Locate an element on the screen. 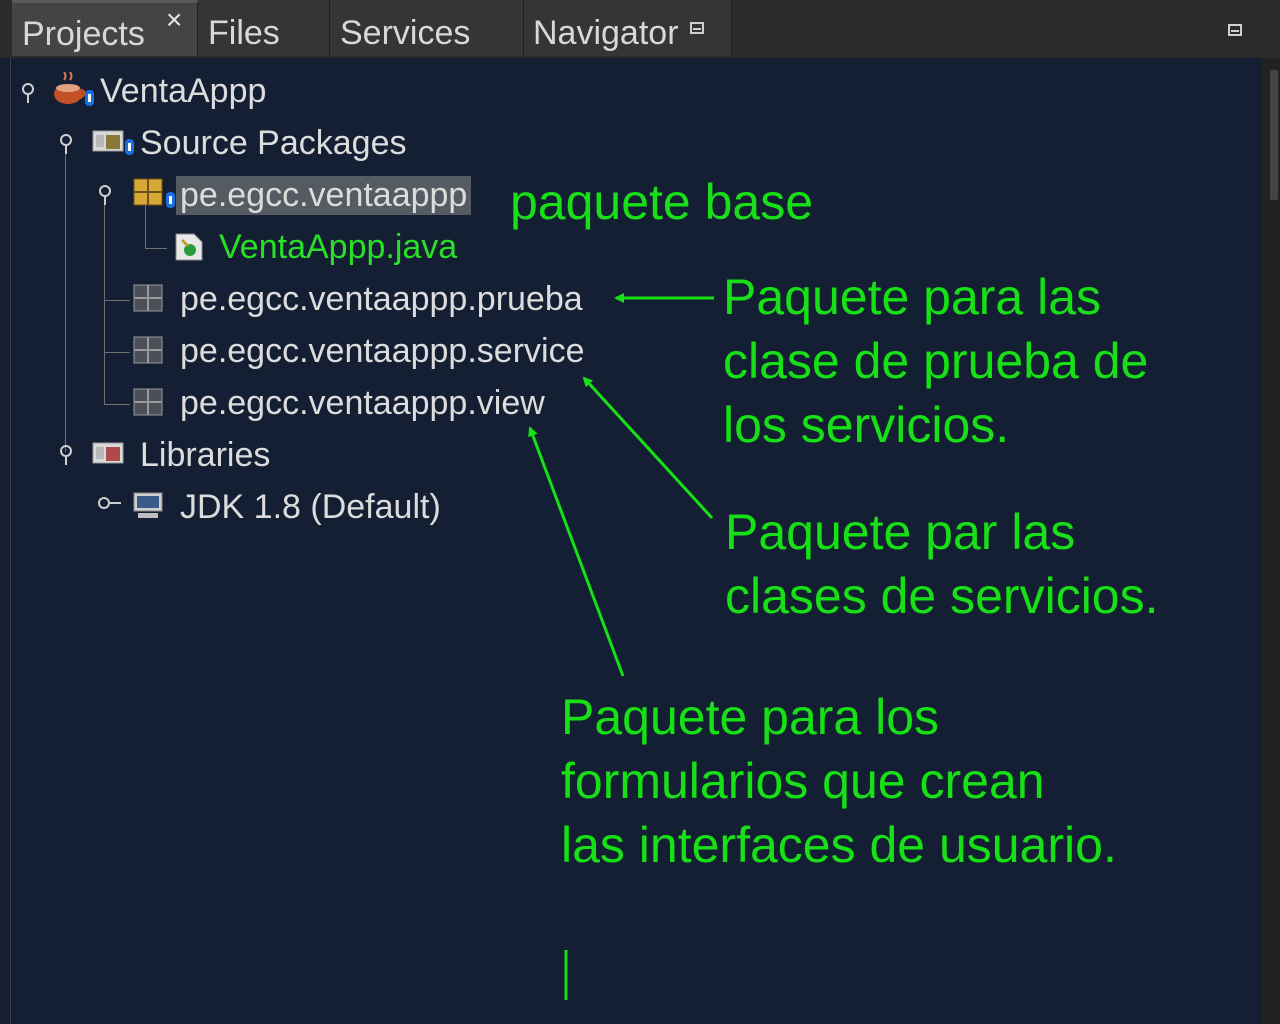  arrow-to-service is located at coordinates (648, 448).